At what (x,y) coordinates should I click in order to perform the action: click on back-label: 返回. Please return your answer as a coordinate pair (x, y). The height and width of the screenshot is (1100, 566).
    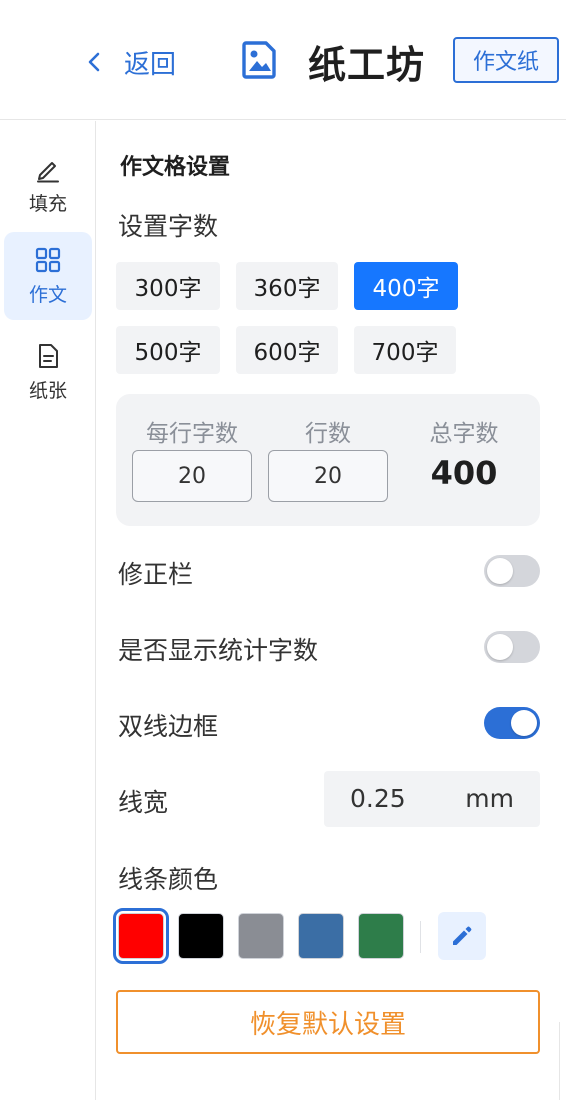
    Looking at the image, I should click on (150, 64).